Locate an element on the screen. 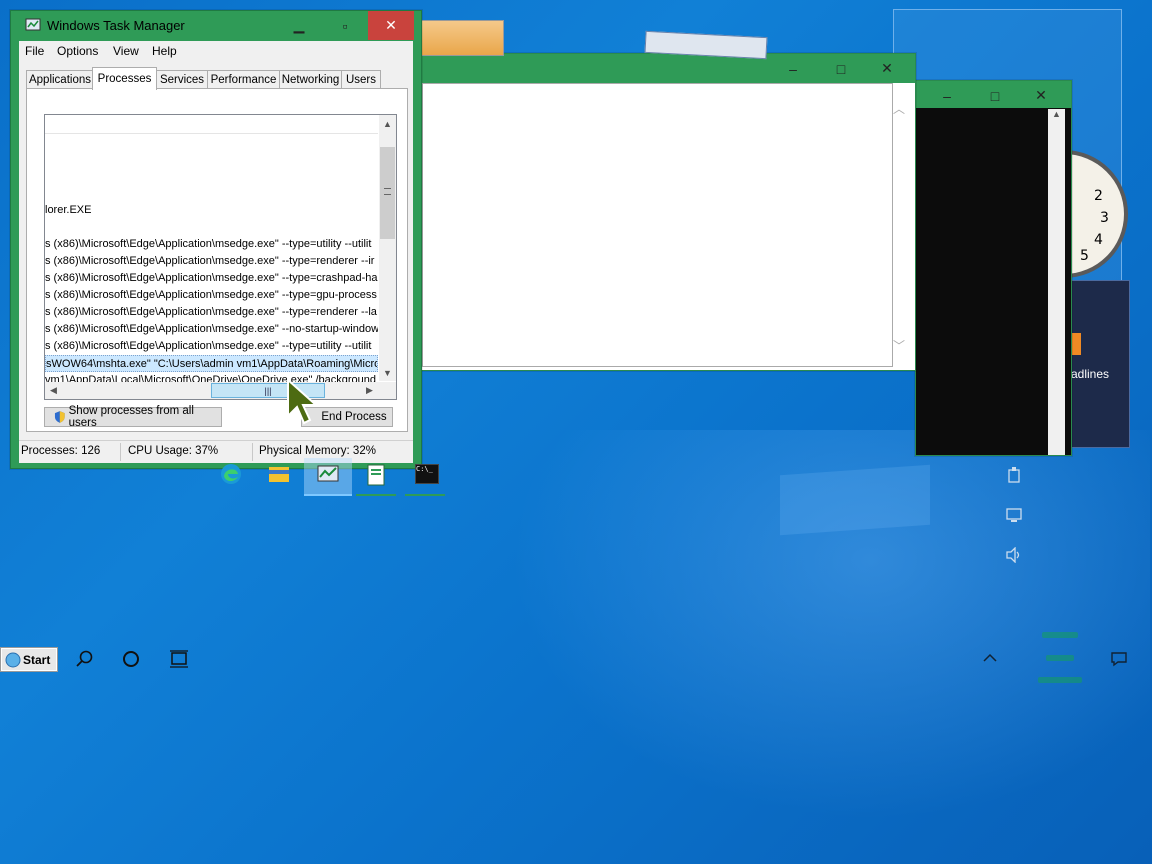  console-titlebar: – □ ✕ is located at coordinates (993, 94).